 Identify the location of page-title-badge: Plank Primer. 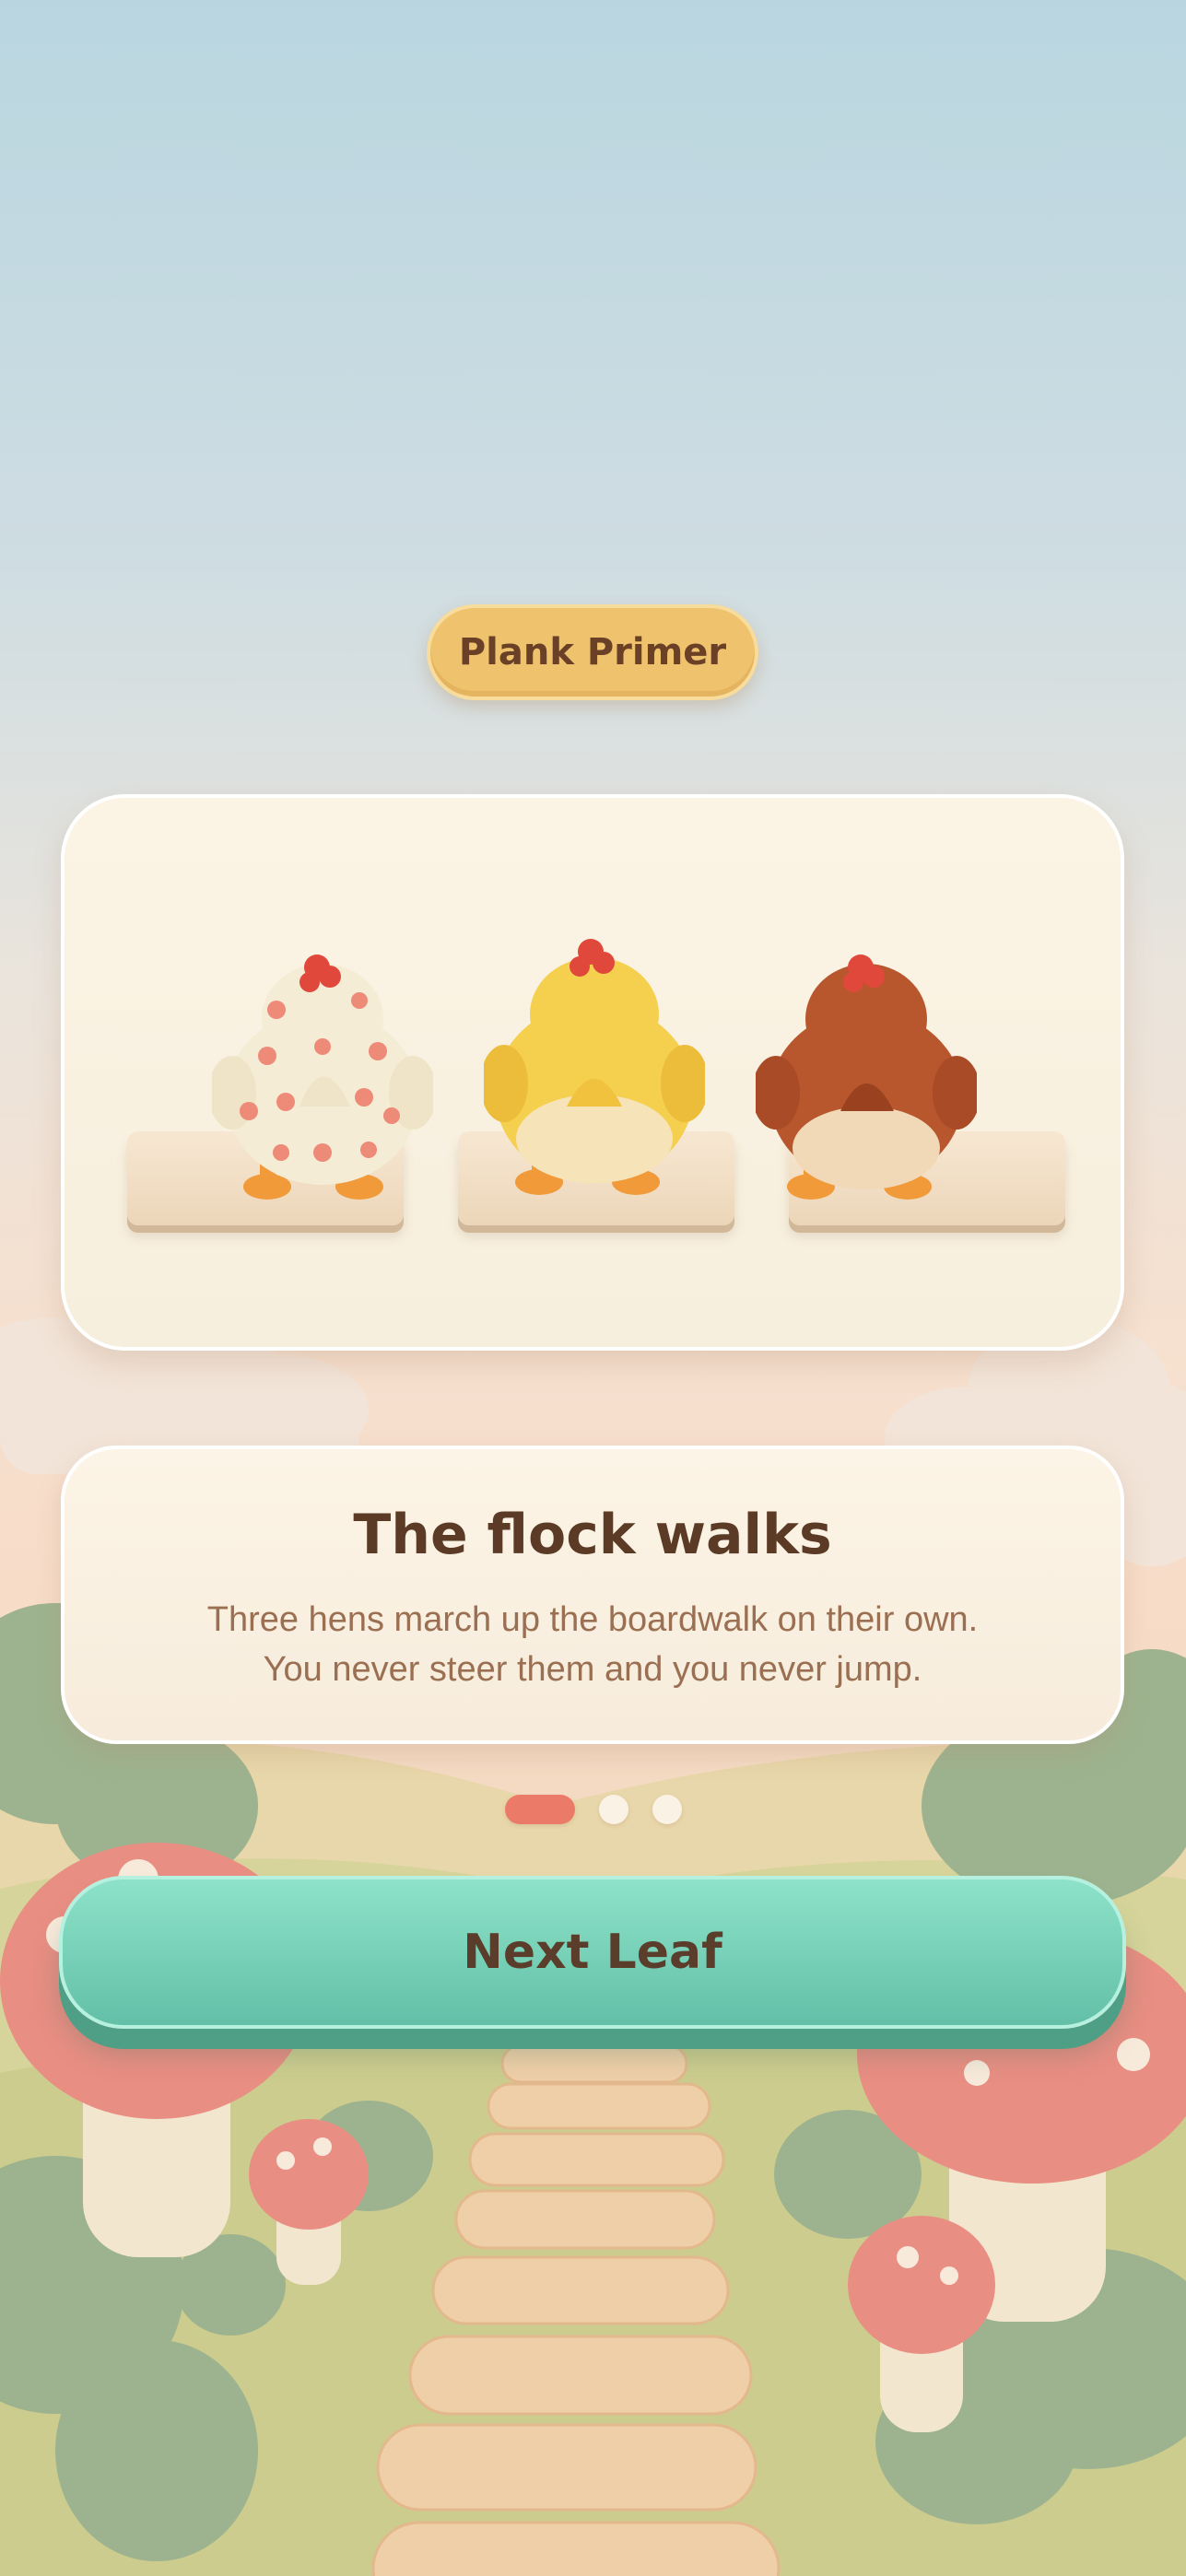
(592, 652).